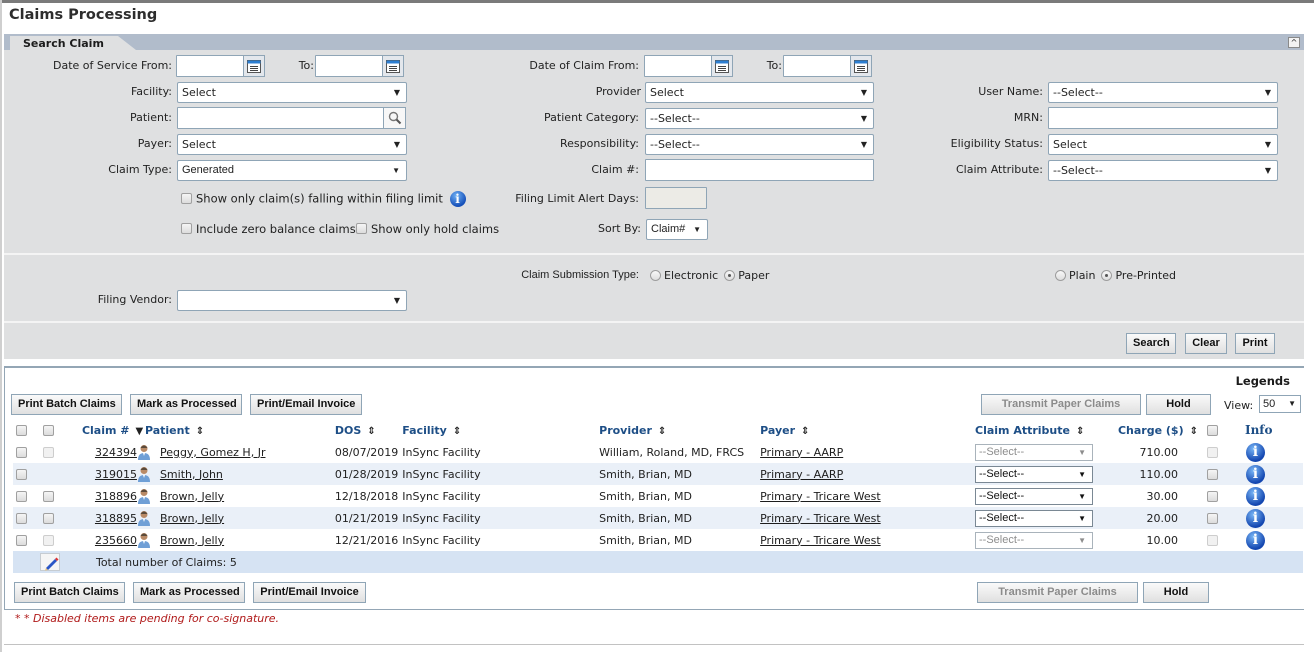 Image resolution: width=1314 pixels, height=652 pixels. Describe the element at coordinates (1263, 381) in the screenshot. I see `legends-link: Legends` at that location.